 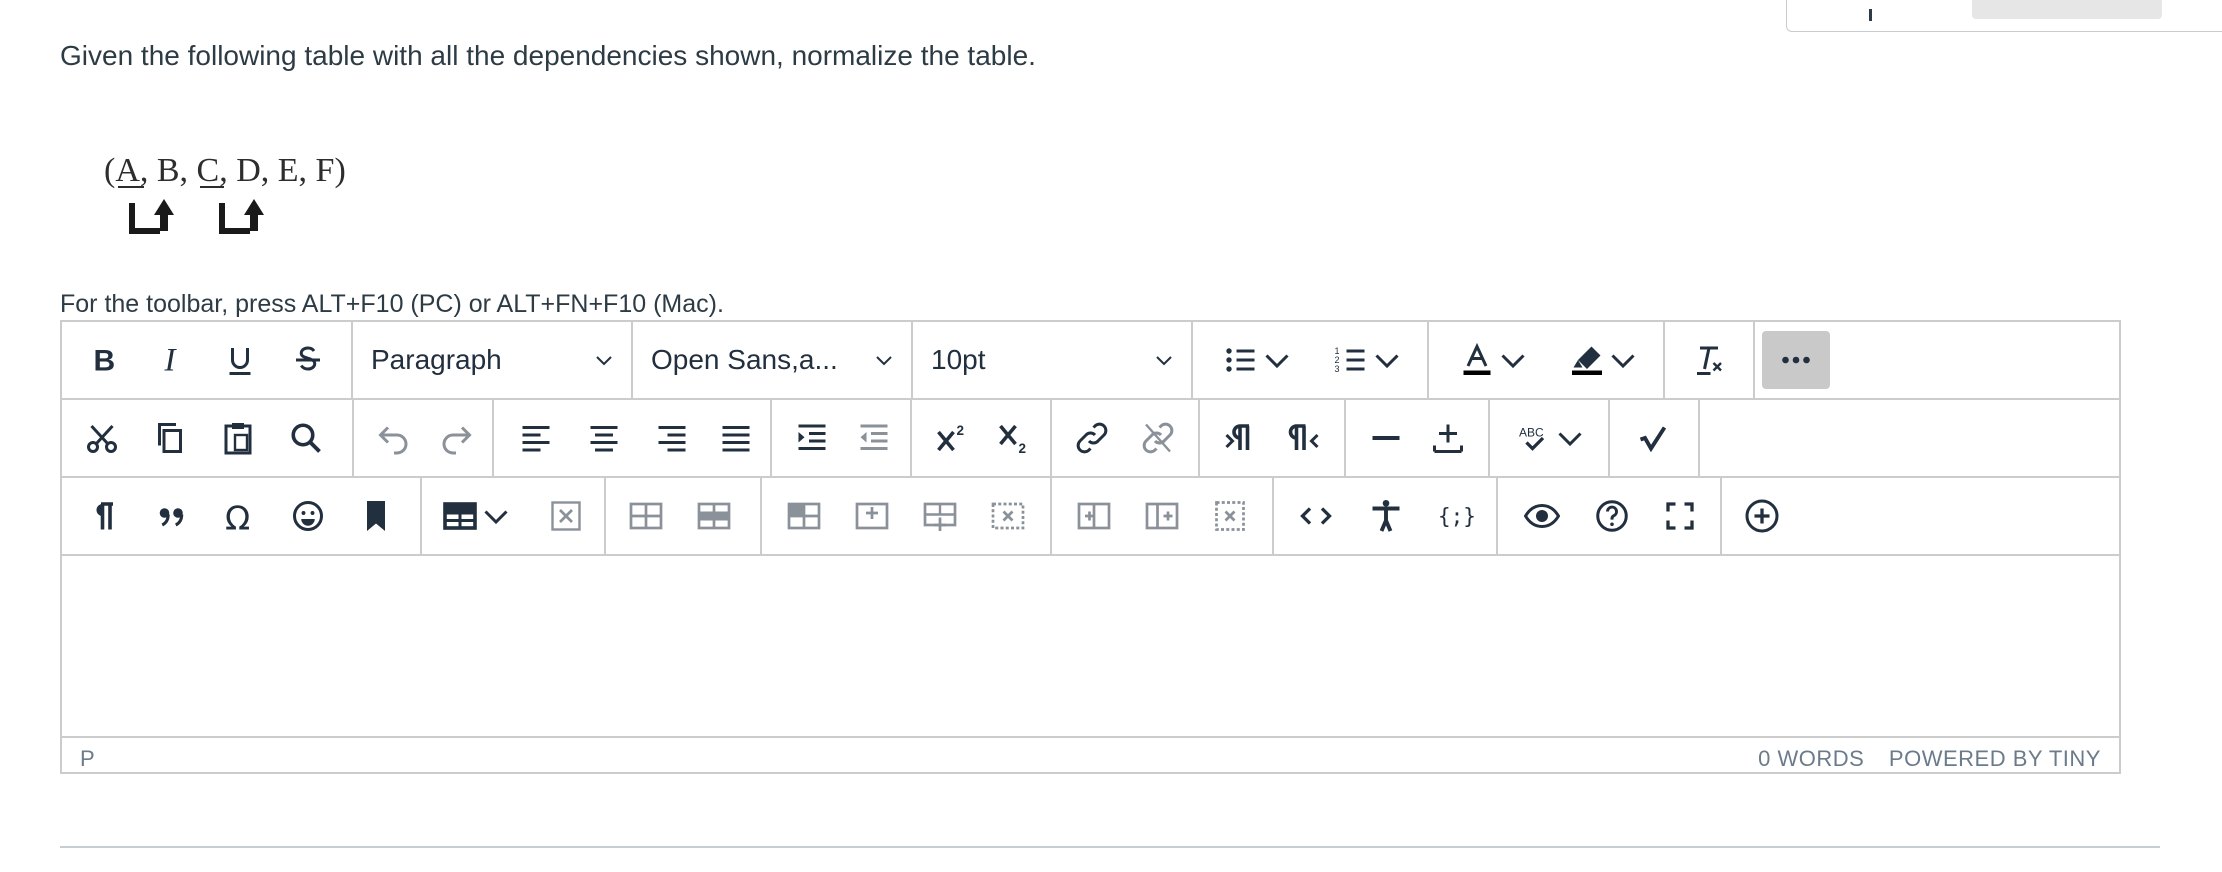 What do you see at coordinates (1094, 516) in the screenshot?
I see `insert-col-before-button` at bounding box center [1094, 516].